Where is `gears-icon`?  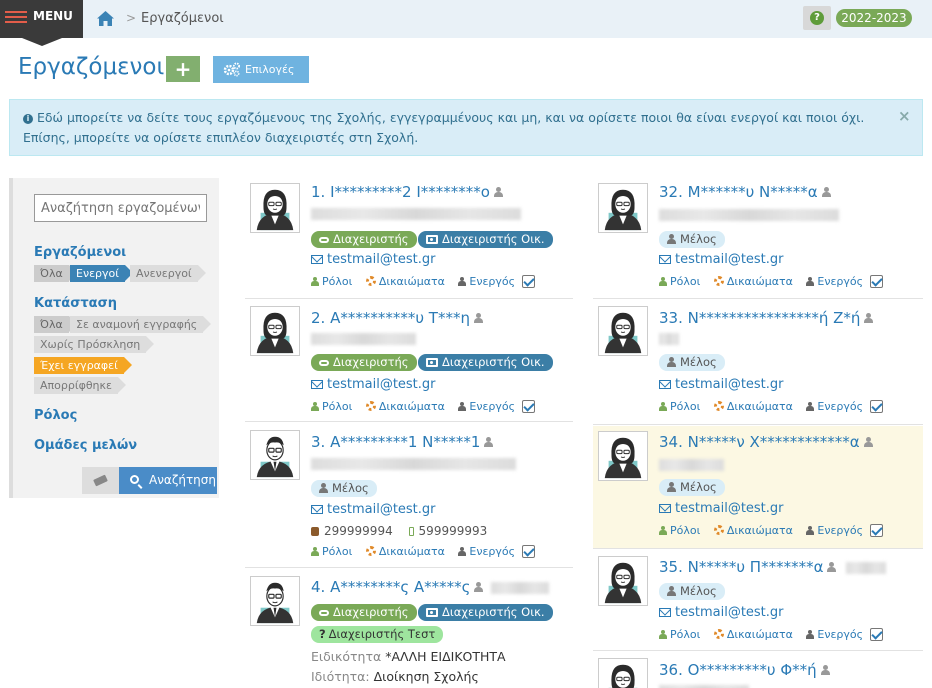
gears-icon is located at coordinates (370, 281).